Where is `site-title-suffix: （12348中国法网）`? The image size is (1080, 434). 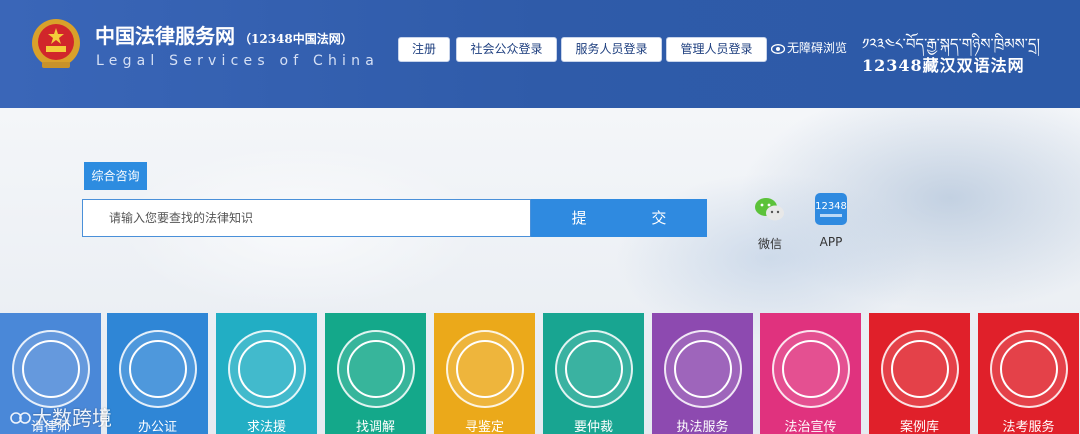 site-title-suffix: （12348中国法网） is located at coordinates (296, 39).